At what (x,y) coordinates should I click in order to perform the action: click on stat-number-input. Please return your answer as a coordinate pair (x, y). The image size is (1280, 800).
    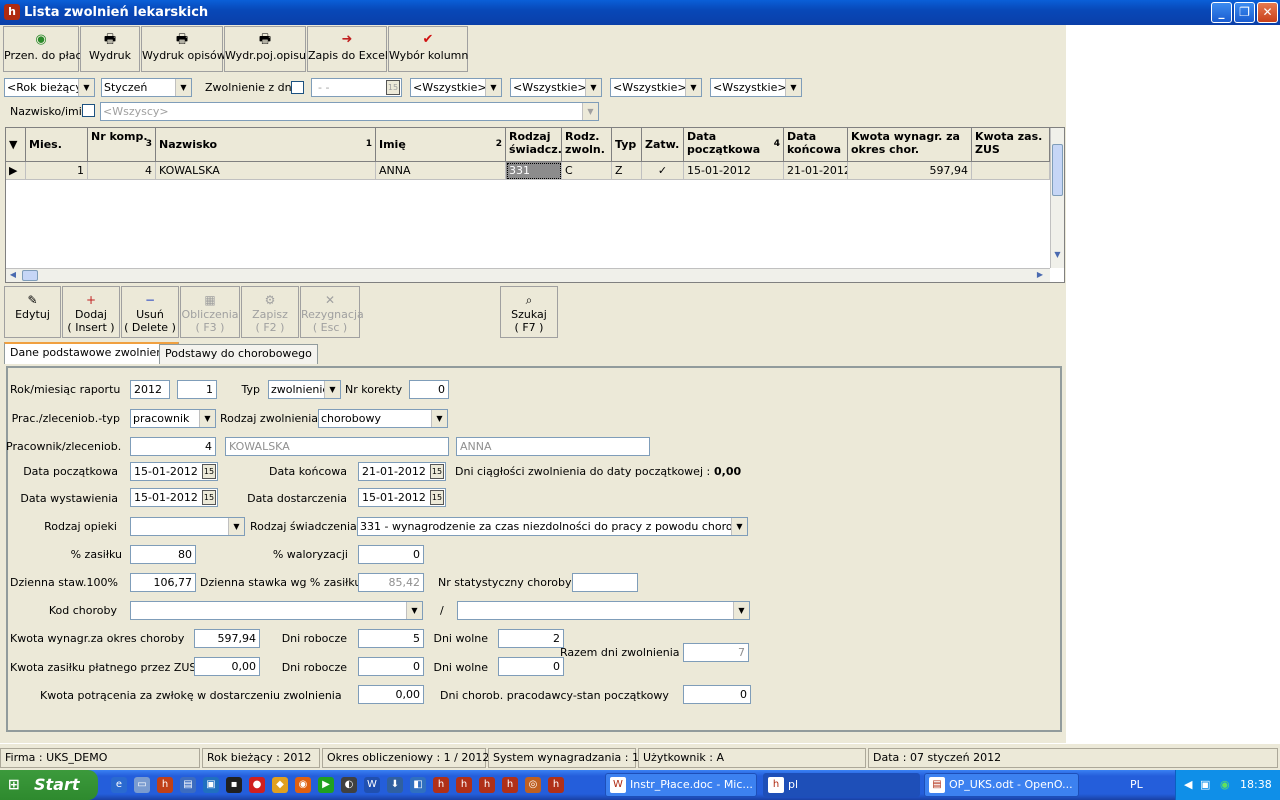
    Looking at the image, I should click on (605, 582).